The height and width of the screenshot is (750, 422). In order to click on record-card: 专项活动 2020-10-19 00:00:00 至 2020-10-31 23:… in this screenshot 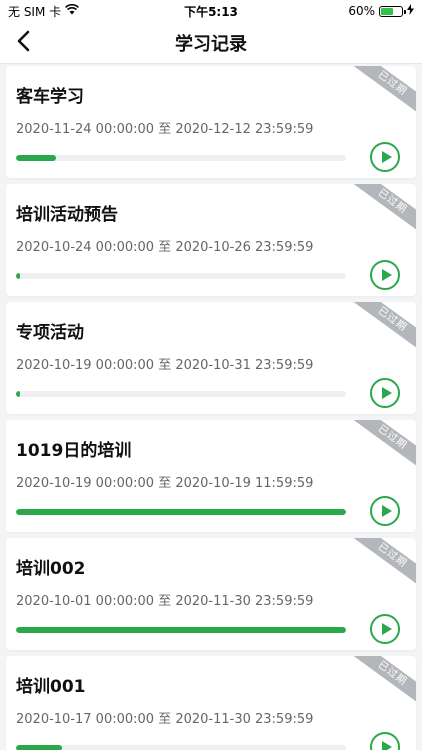, I will do `click(211, 358)`.